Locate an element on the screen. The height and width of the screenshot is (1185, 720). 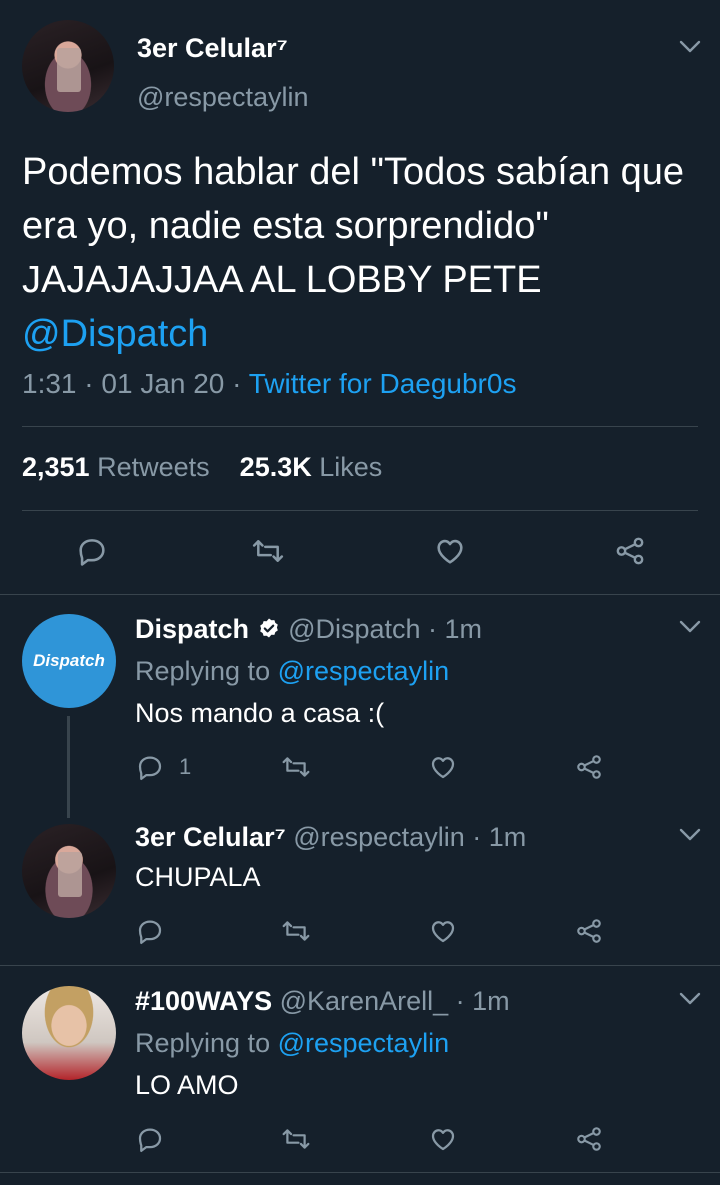
avatar-logo-text: Dispatch is located at coordinates (69, 660).